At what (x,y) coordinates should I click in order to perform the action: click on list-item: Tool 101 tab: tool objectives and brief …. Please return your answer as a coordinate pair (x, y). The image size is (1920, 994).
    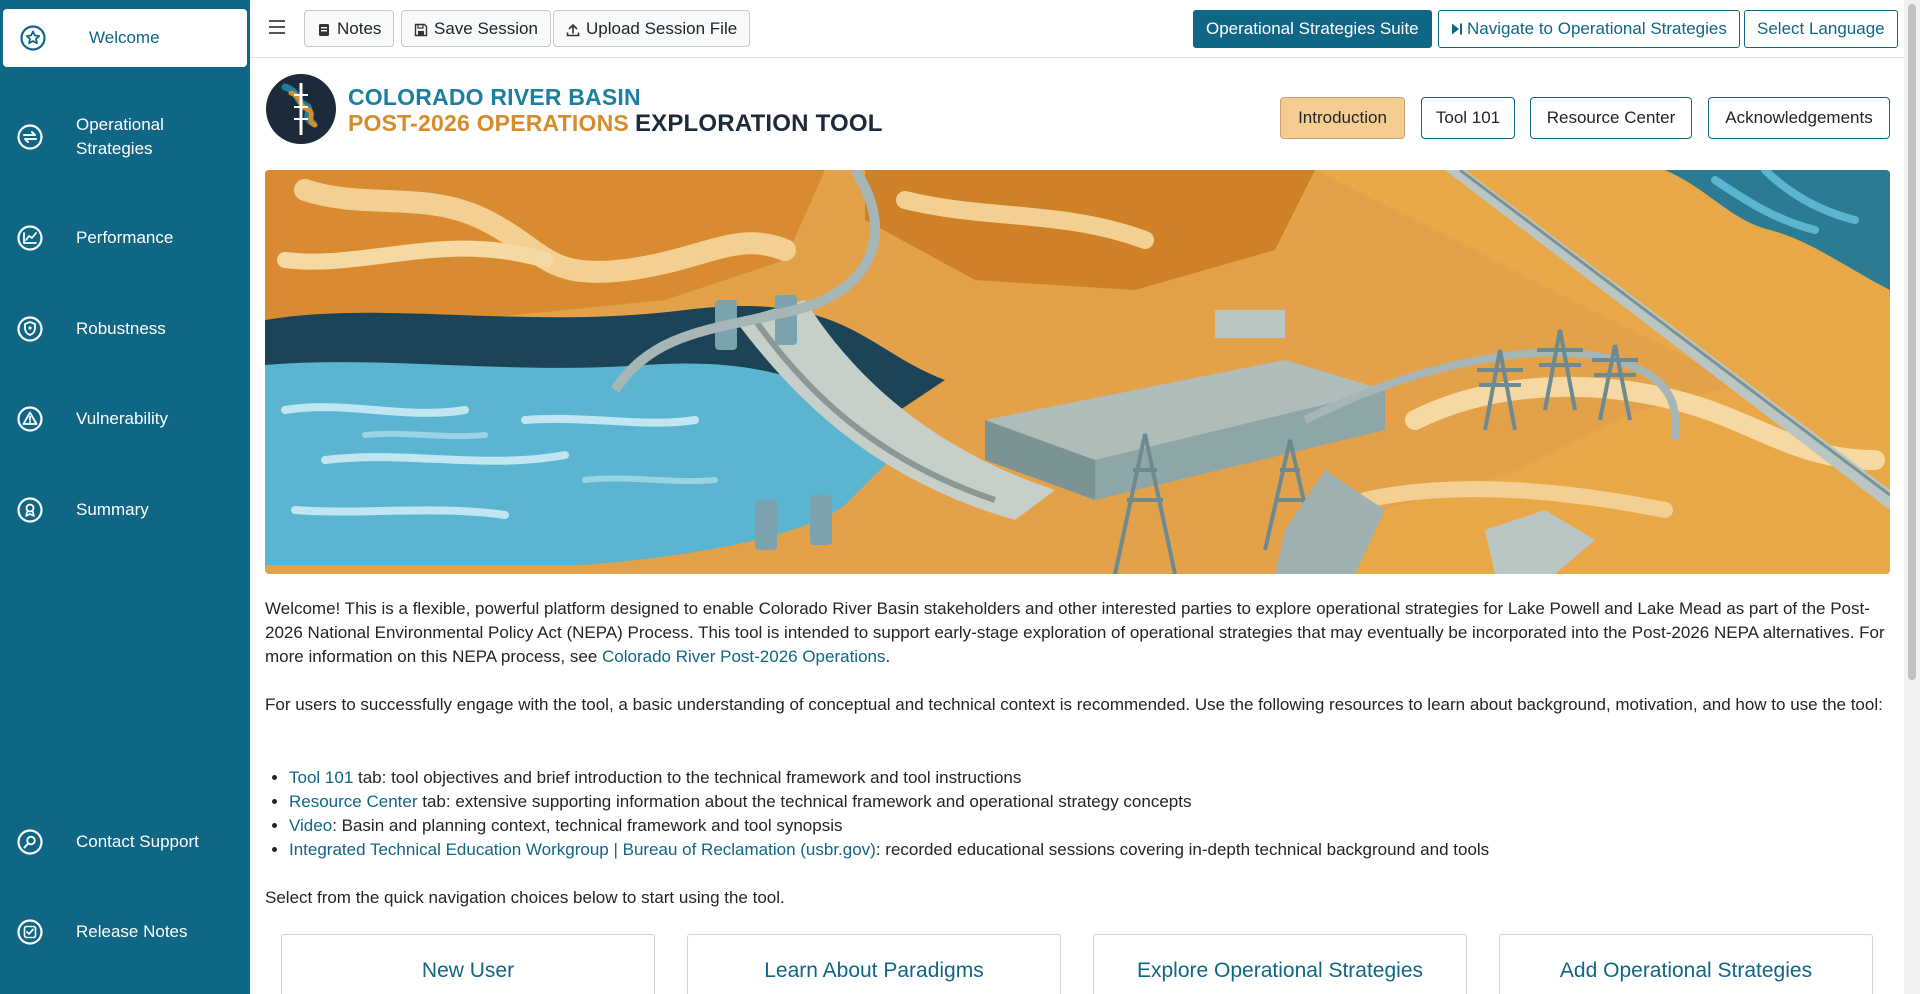
    Looking at the image, I should click on (889, 778).